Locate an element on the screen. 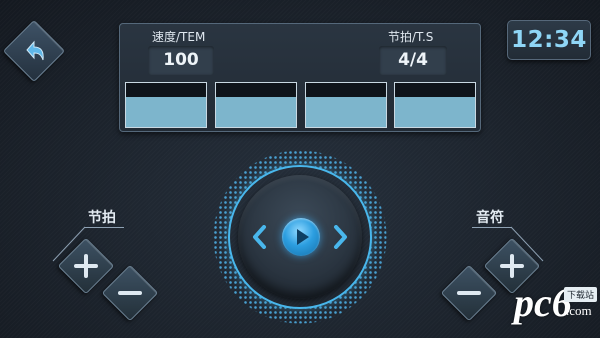 This screenshot has height=338, width=600. speed-label: 速度/TEM is located at coordinates (179, 37).